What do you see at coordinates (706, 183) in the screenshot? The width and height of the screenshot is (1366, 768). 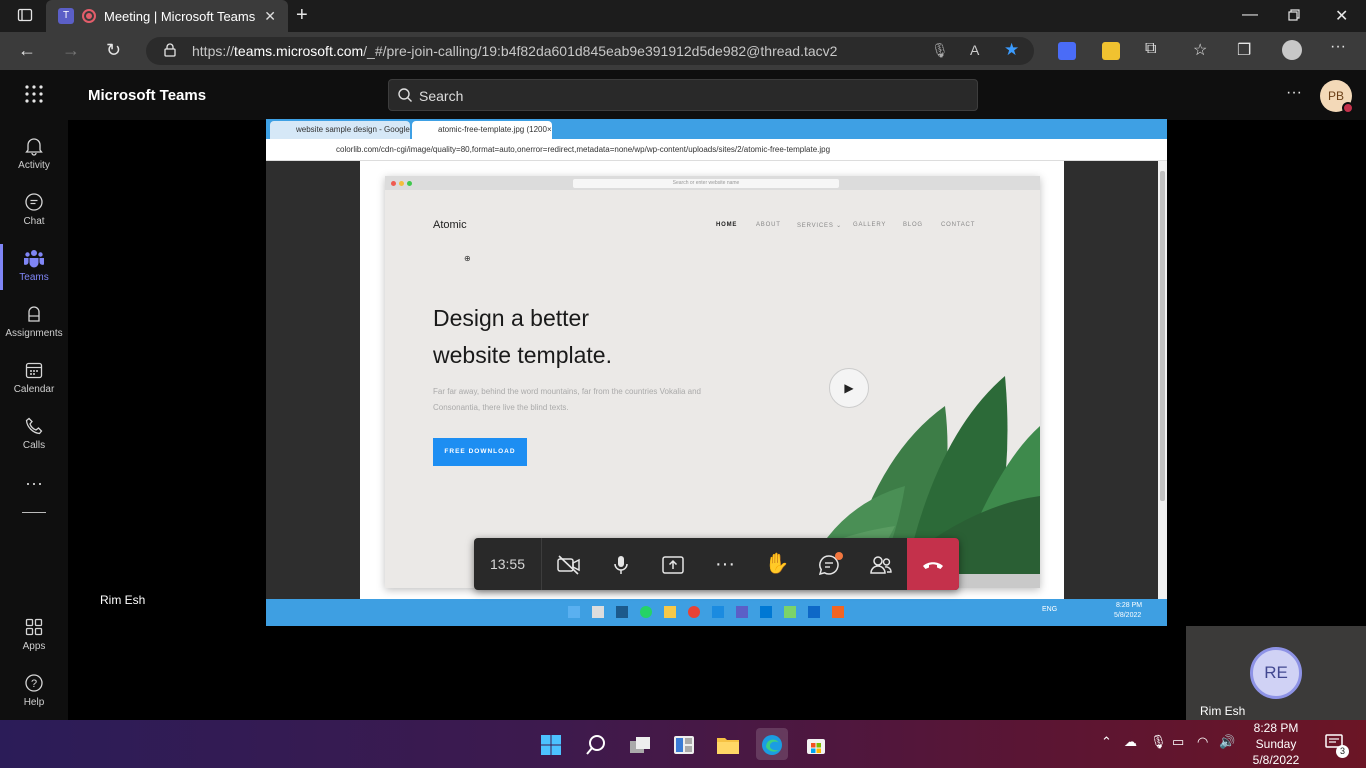 I see `mock-url-box: Search or enter website name` at bounding box center [706, 183].